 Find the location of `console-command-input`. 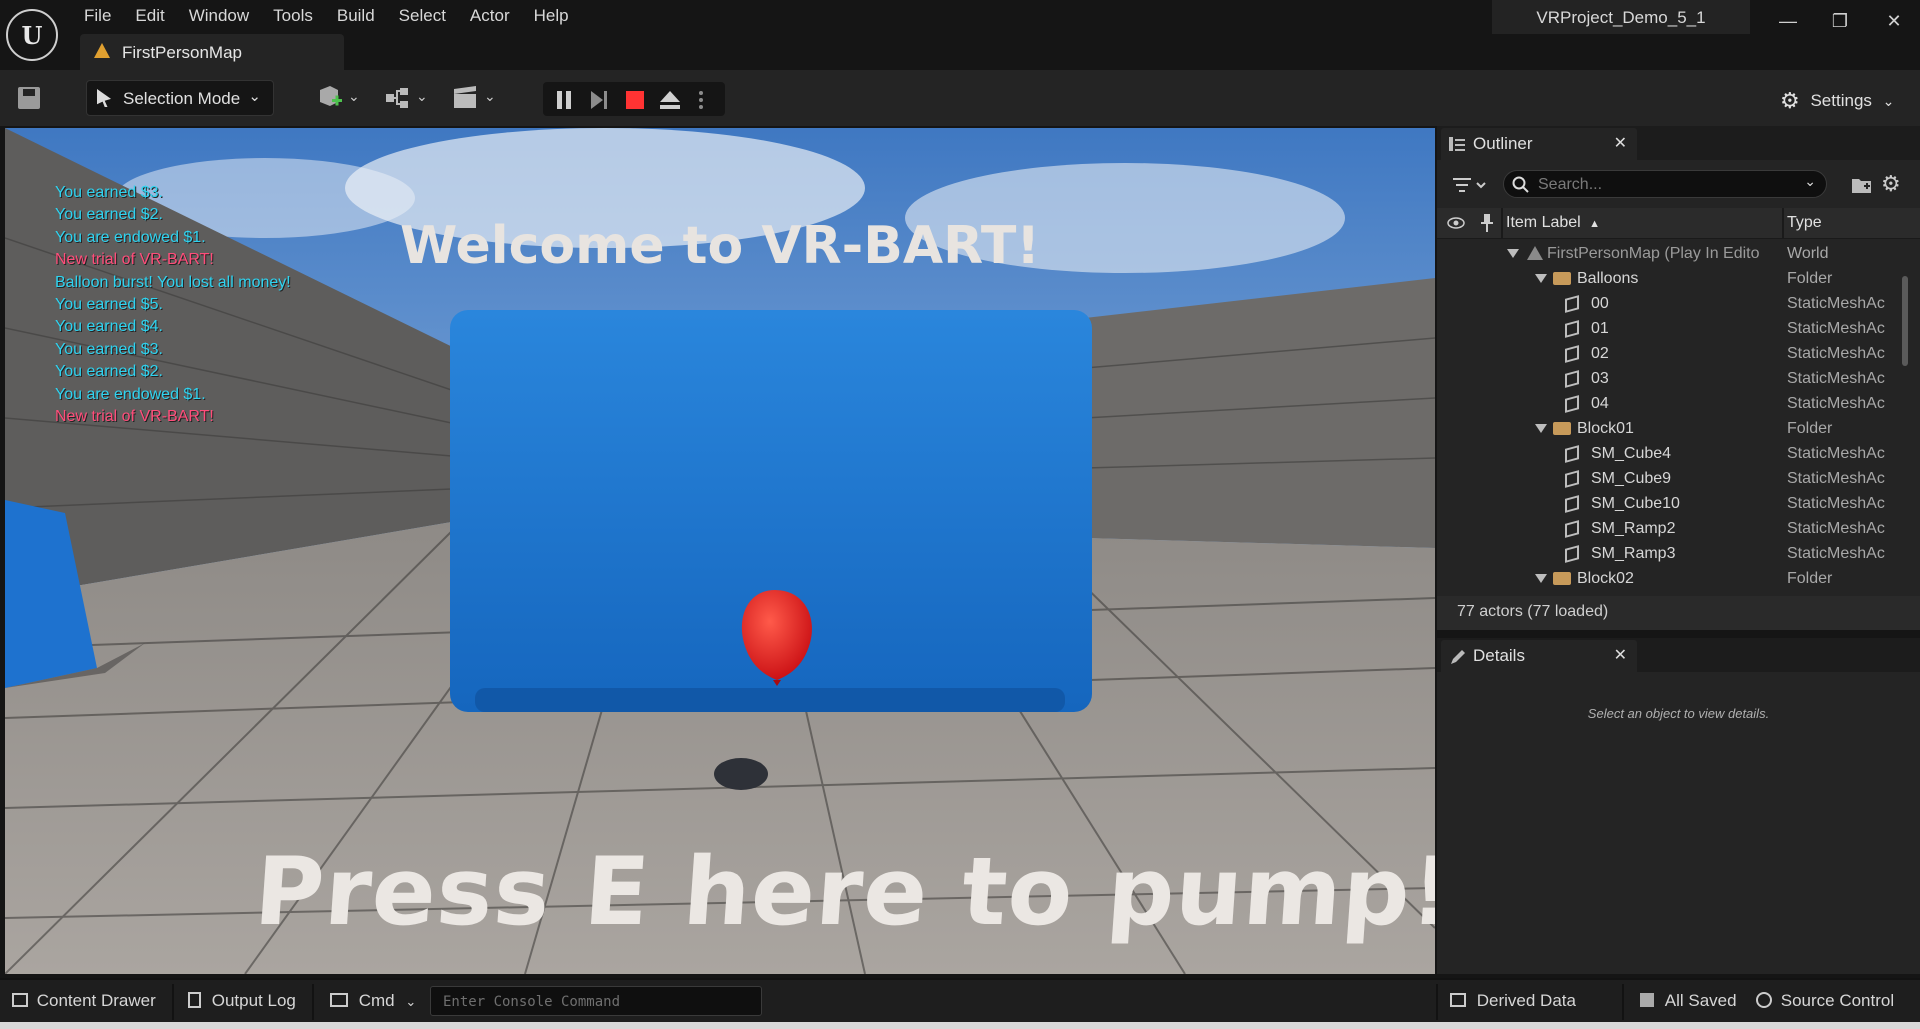

console-command-input is located at coordinates (598, 1002).